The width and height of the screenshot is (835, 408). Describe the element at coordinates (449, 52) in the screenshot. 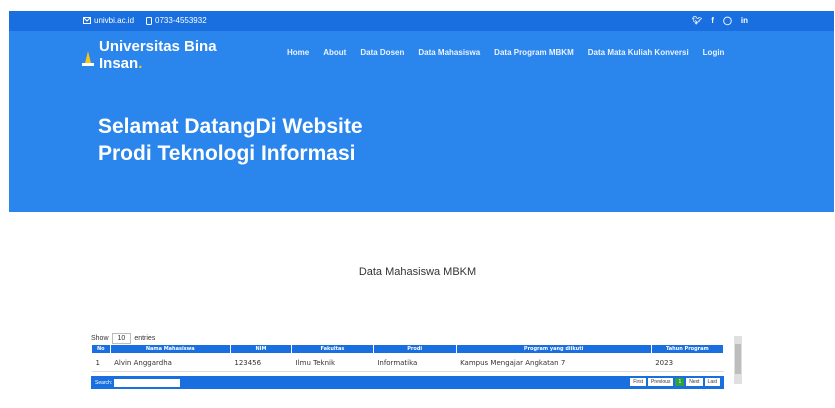

I see `nav-data-mahasiswa: Data Mahasiswa` at that location.